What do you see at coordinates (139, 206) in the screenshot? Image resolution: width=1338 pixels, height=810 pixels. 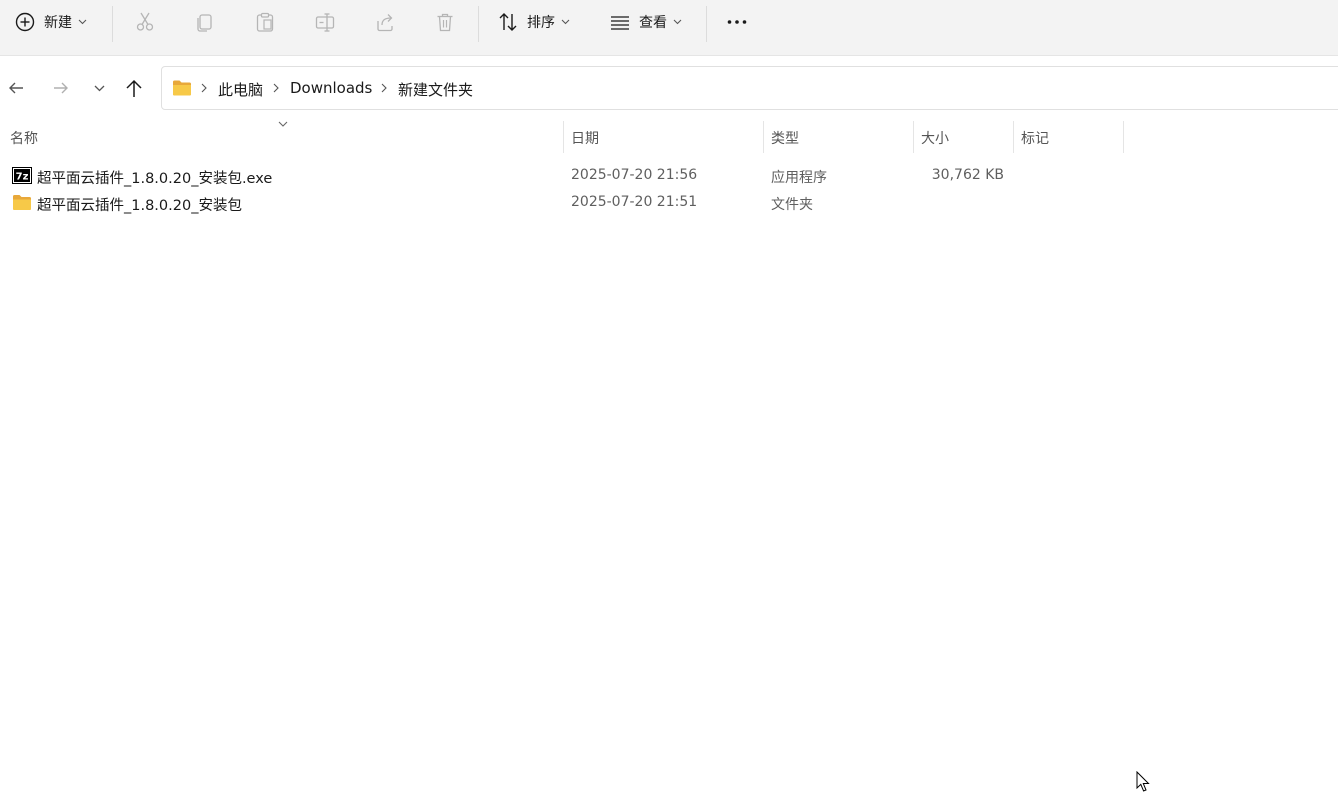 I see `file-name: 超平面云插件_1.8.0.20_安装包` at bounding box center [139, 206].